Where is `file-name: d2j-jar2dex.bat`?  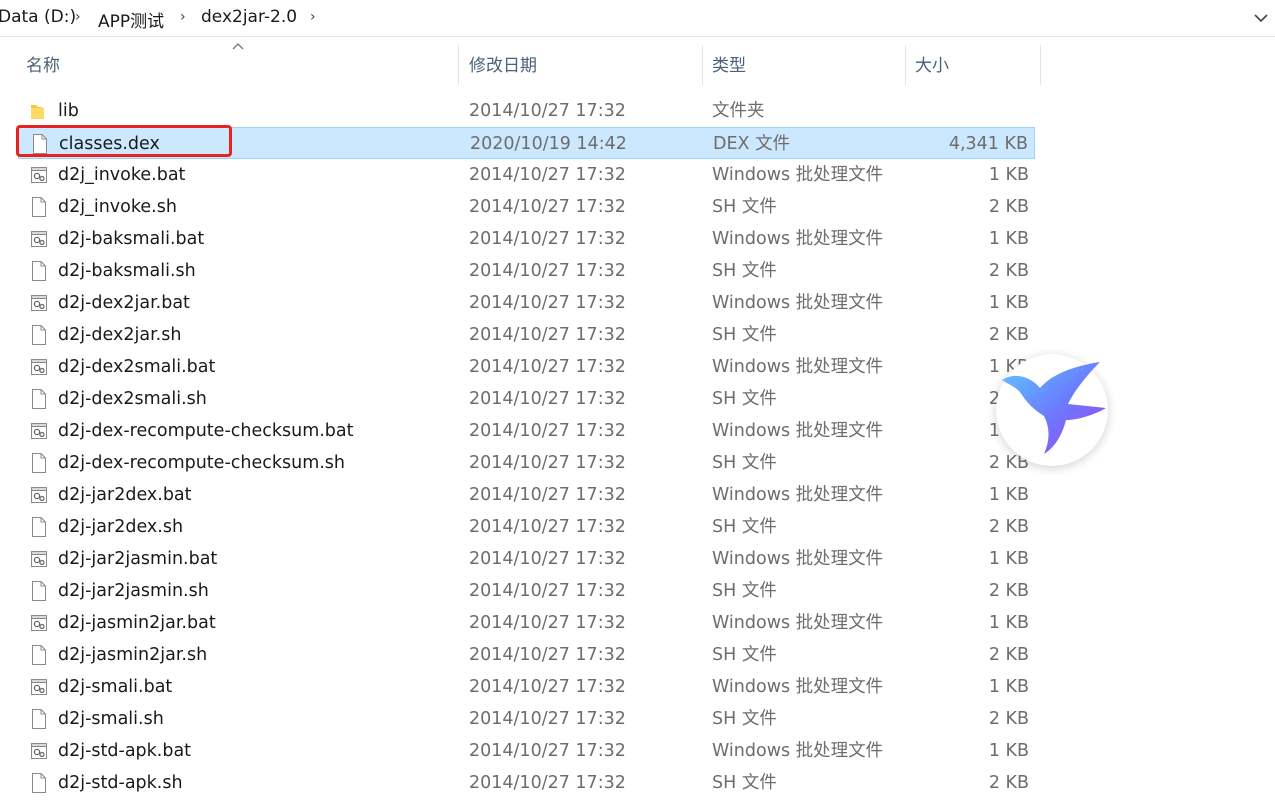
file-name: d2j-jar2dex.bat is located at coordinates (125, 495).